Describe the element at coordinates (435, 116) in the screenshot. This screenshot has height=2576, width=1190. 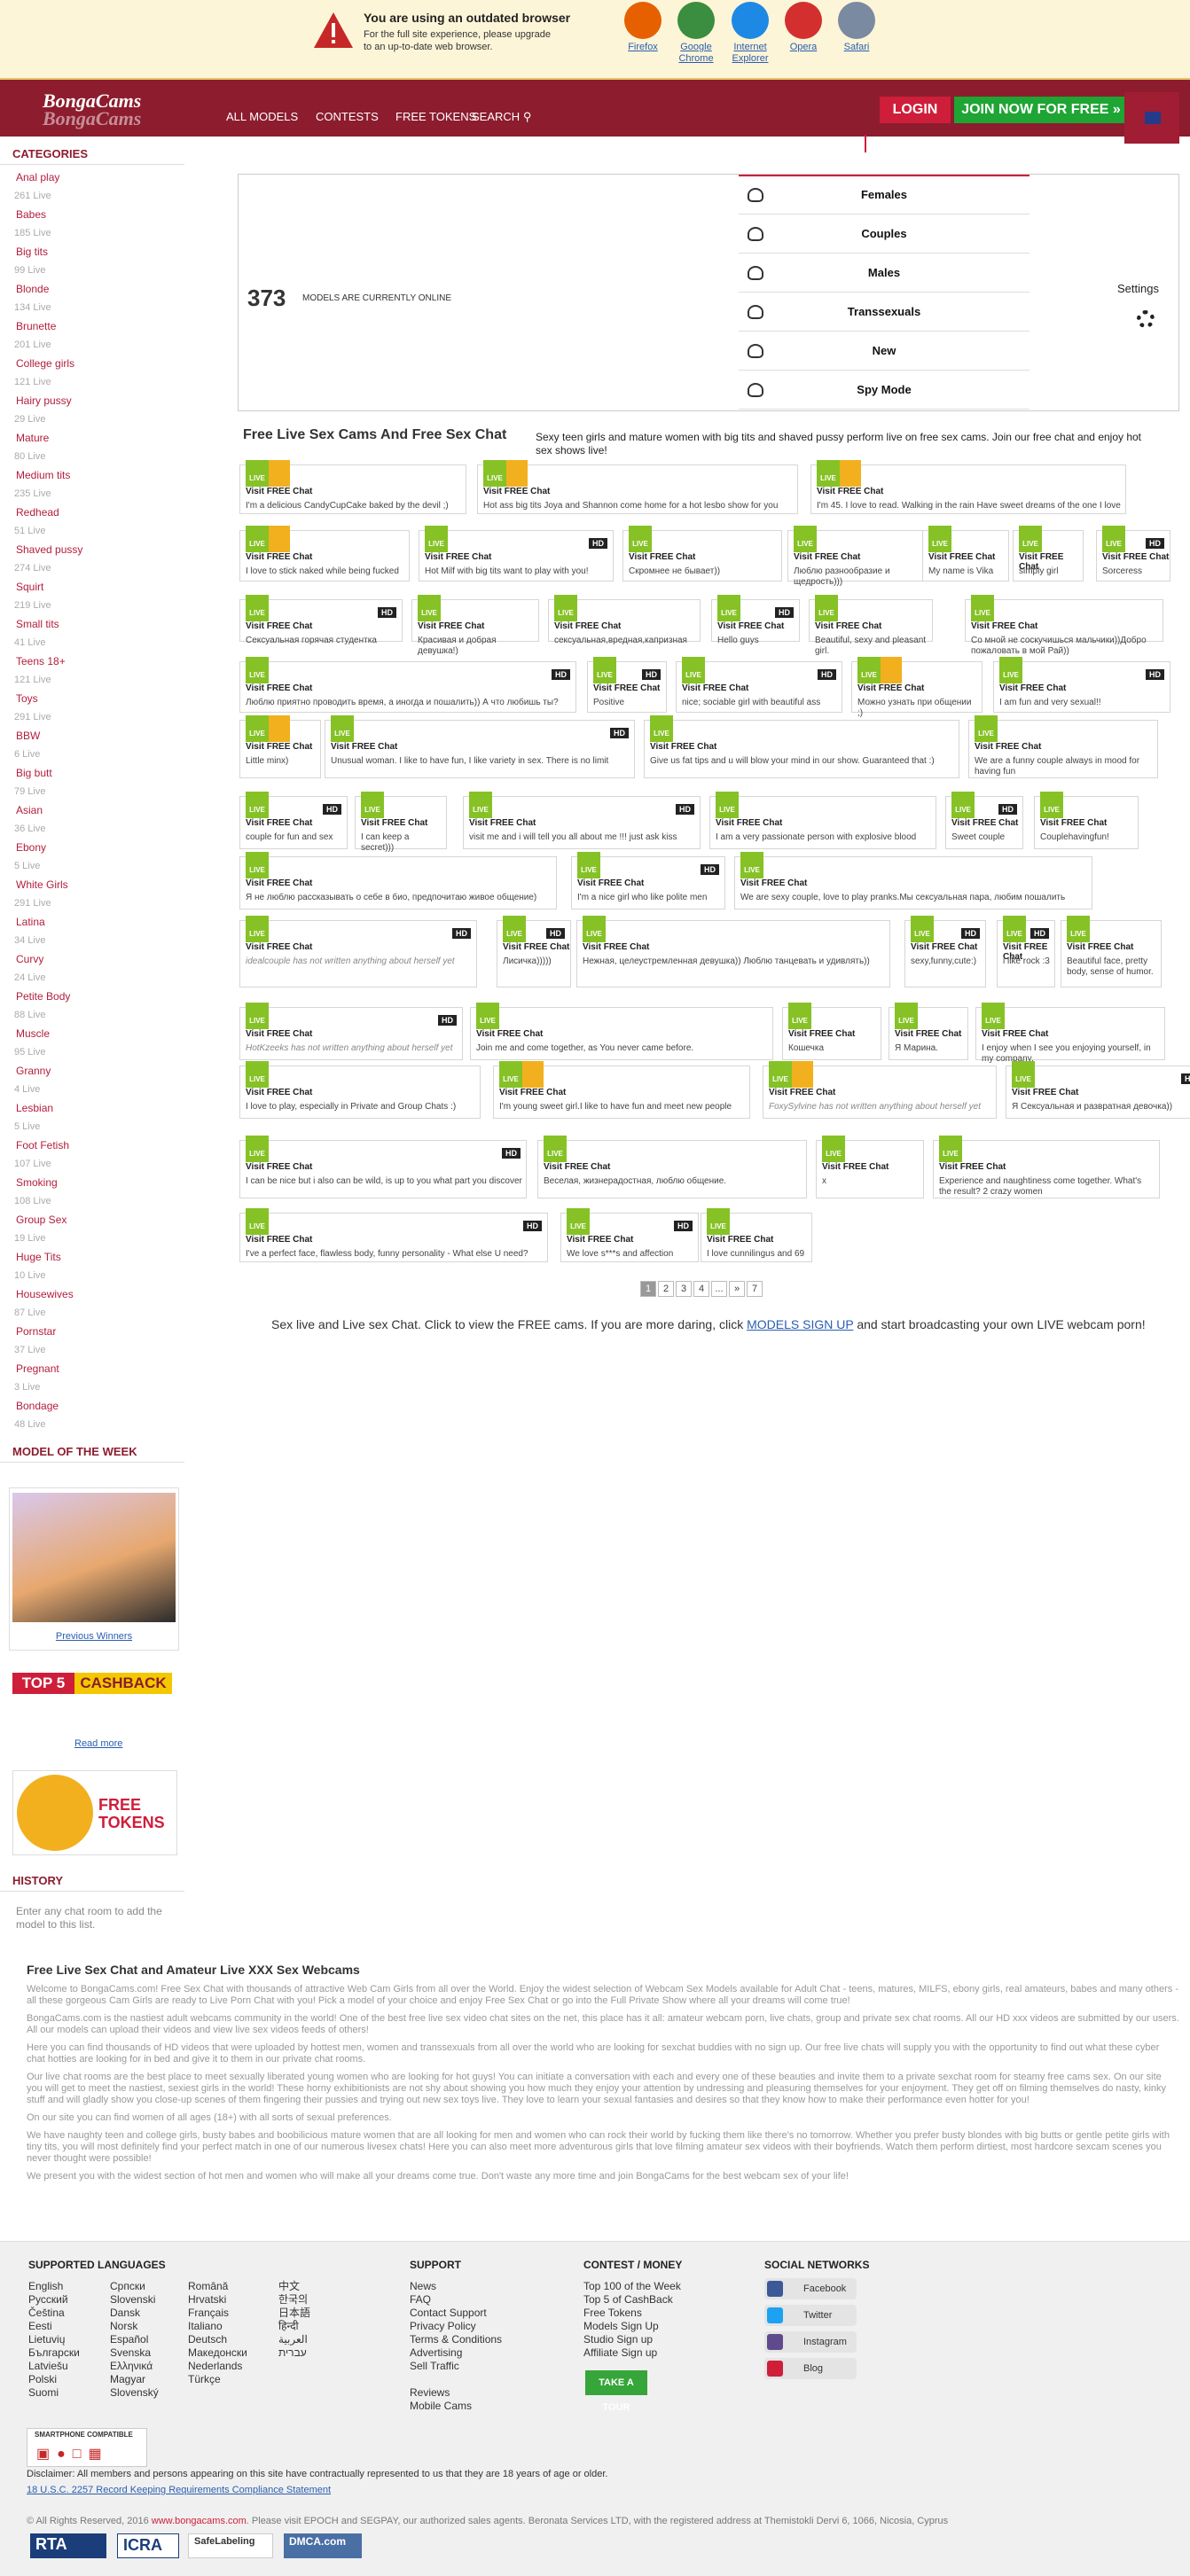
I see `nav-free-tokens: FREE TOKENS` at that location.